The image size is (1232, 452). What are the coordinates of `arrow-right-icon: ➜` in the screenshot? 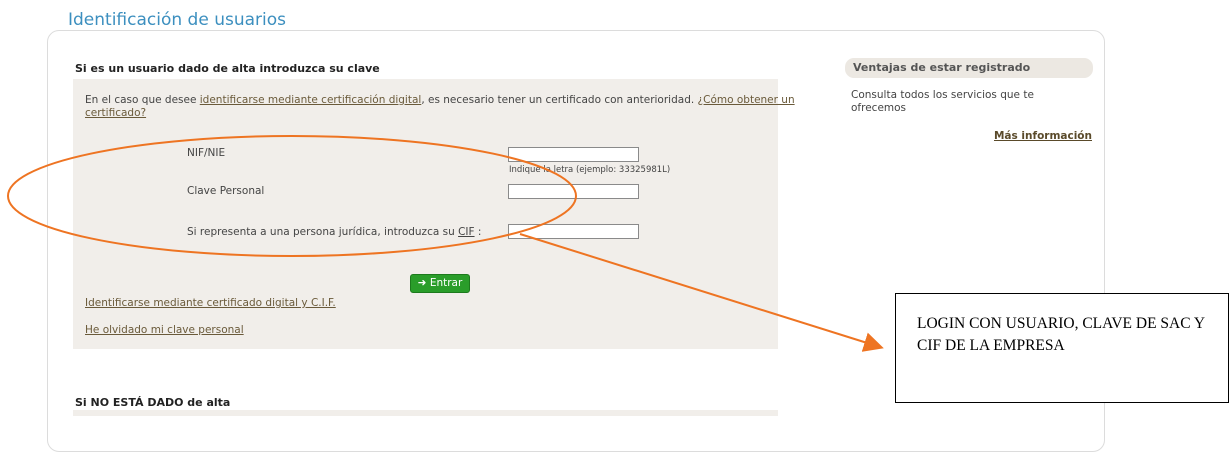 It's located at (422, 283).